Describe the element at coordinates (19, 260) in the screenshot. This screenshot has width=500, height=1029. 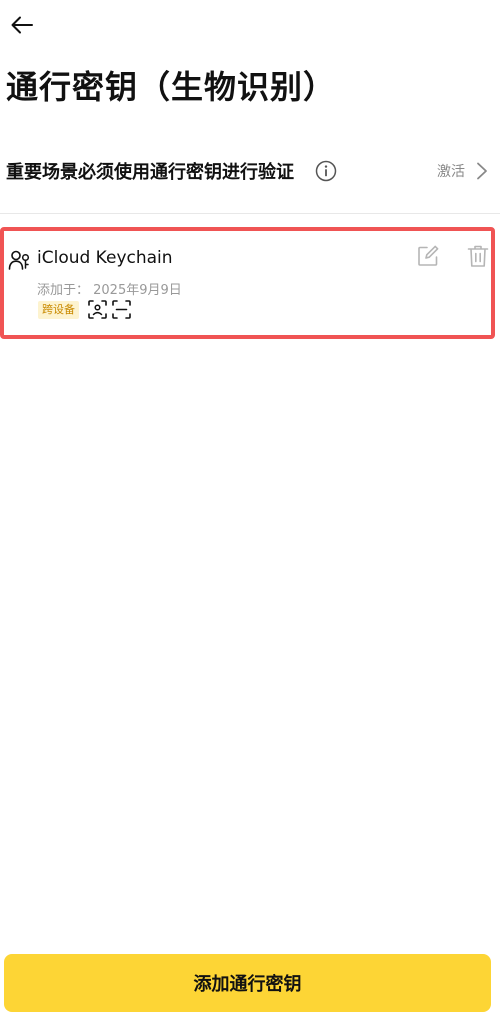
I see `users-icon` at that location.